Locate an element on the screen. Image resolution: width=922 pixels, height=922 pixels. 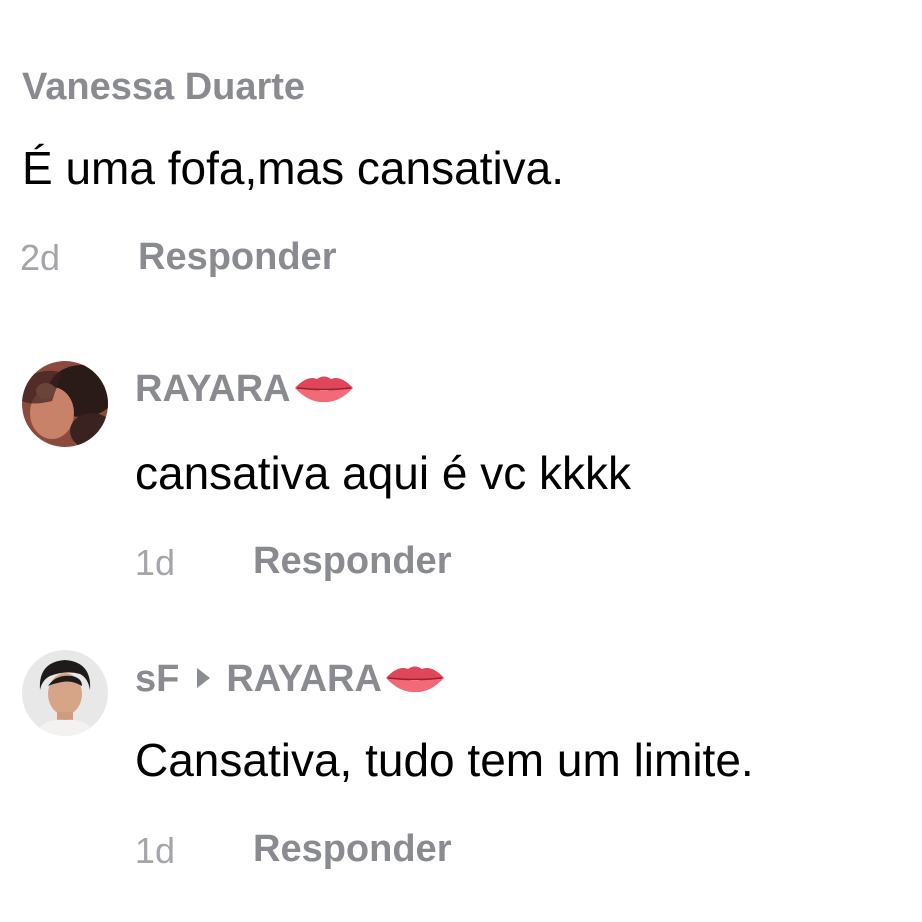
comment-username: RAYARA is located at coordinates (213, 389).